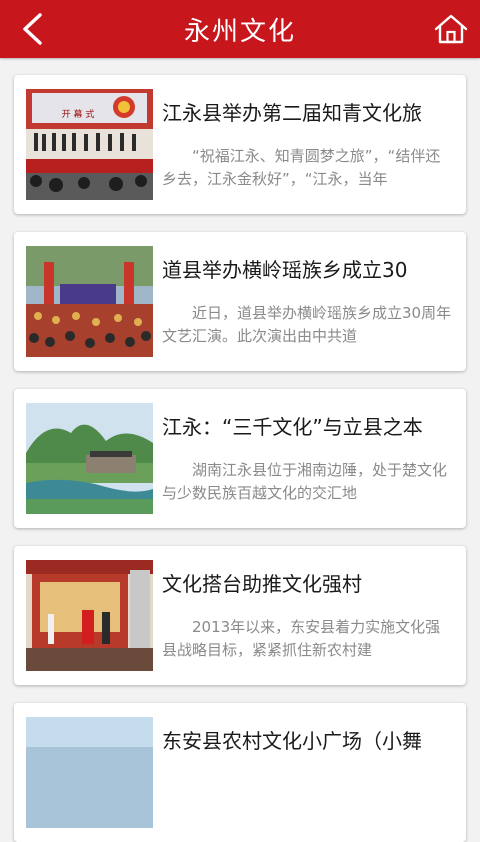 Image resolution: width=480 pixels, height=842 pixels. Describe the element at coordinates (89, 144) in the screenshot. I see `article-thumbnail: 开 幕 式` at that location.